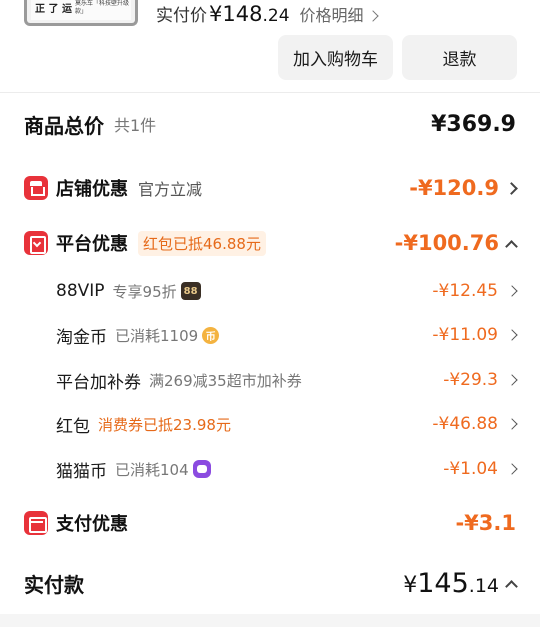 This screenshot has width=540, height=627. Describe the element at coordinates (270, 92) in the screenshot. I see `divider` at that location.